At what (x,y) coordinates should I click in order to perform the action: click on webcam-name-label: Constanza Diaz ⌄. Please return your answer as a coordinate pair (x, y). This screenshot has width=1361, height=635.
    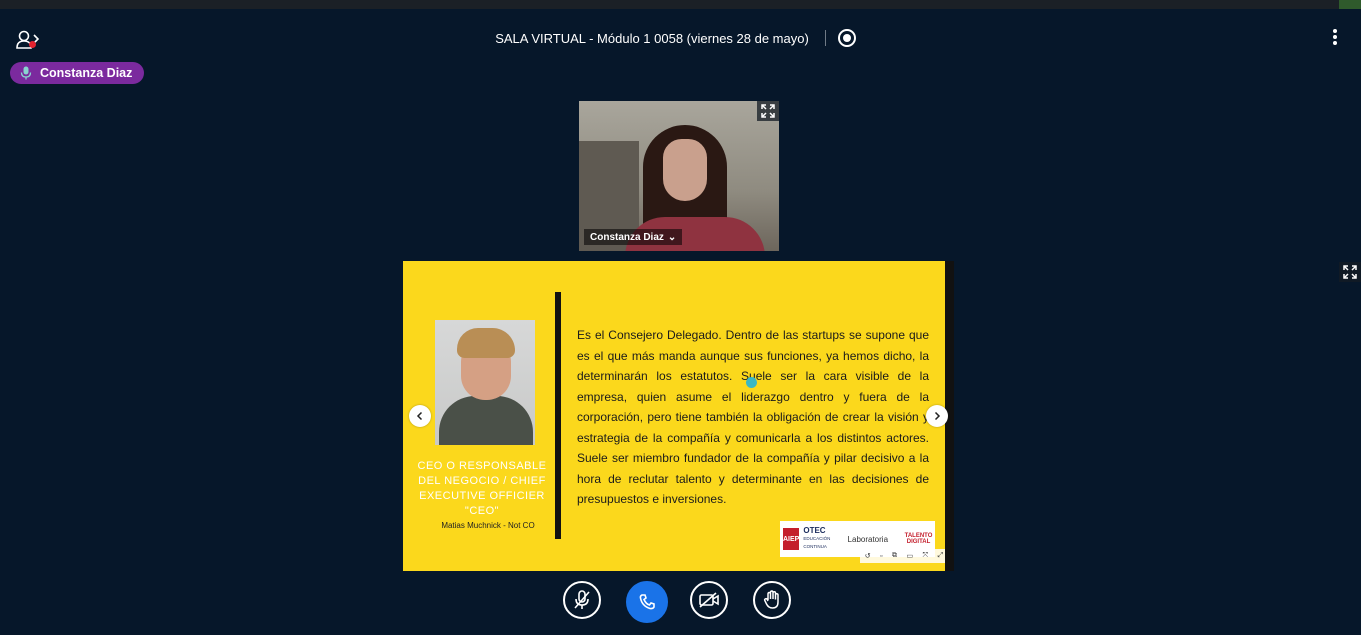
    Looking at the image, I should click on (633, 237).